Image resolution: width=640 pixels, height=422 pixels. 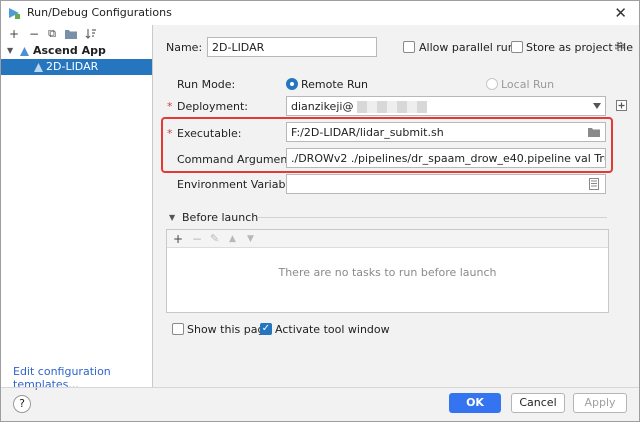 I want to click on add-task-button: +, so click(x=178, y=239).